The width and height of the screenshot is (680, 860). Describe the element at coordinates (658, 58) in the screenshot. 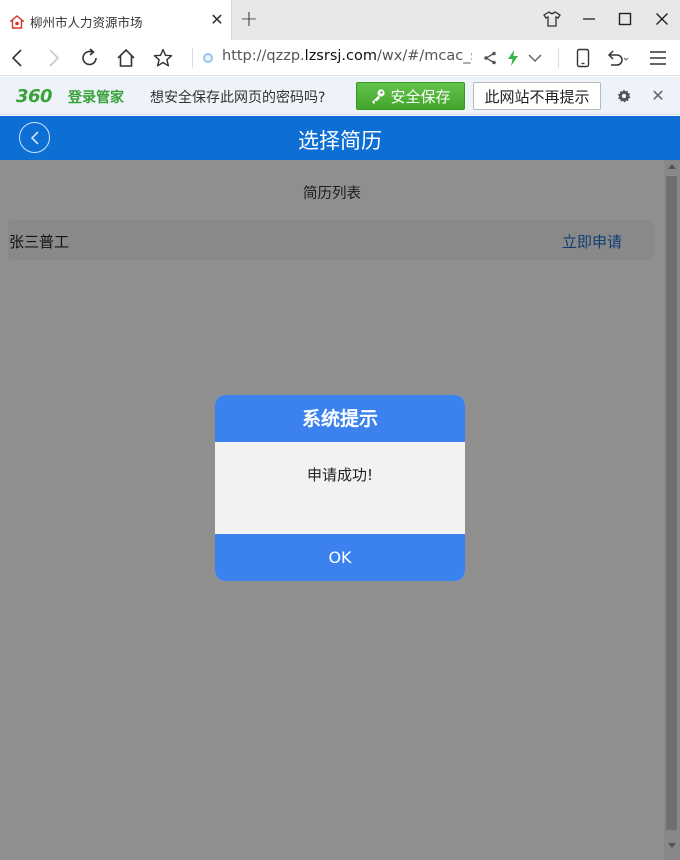

I see `menu-icon` at that location.